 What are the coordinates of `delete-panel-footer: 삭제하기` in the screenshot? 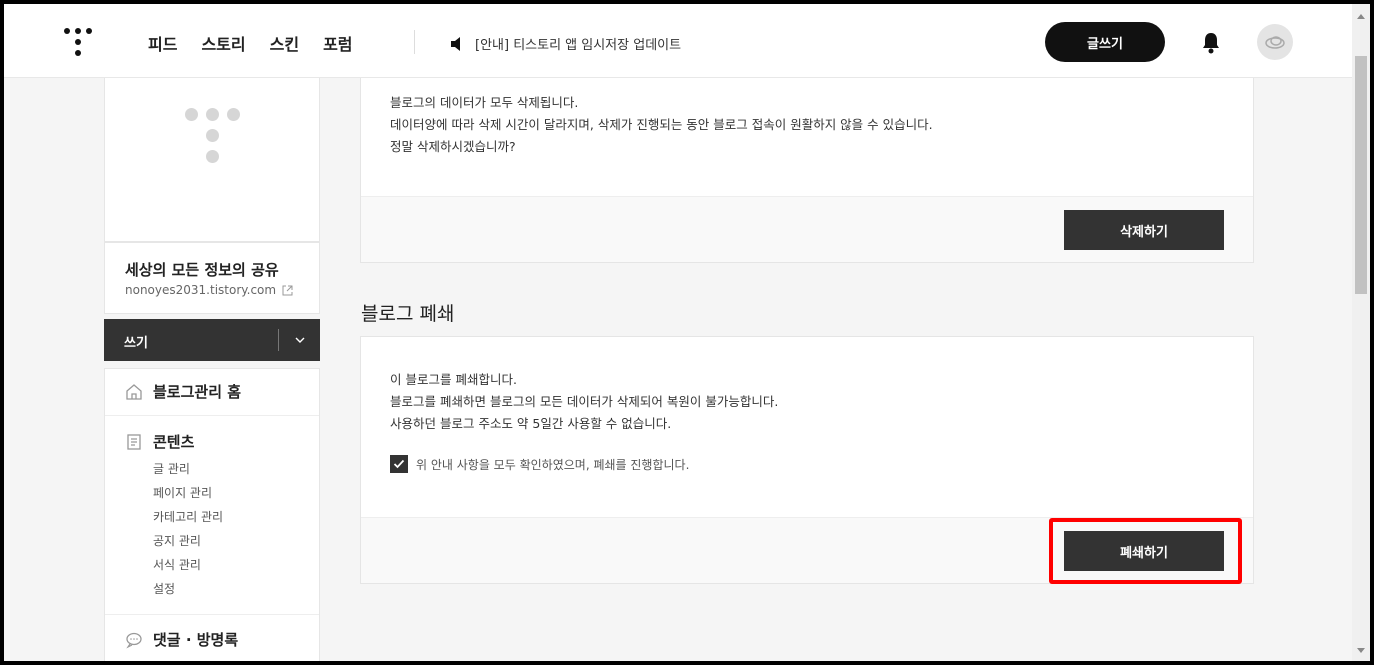 It's located at (807, 229).